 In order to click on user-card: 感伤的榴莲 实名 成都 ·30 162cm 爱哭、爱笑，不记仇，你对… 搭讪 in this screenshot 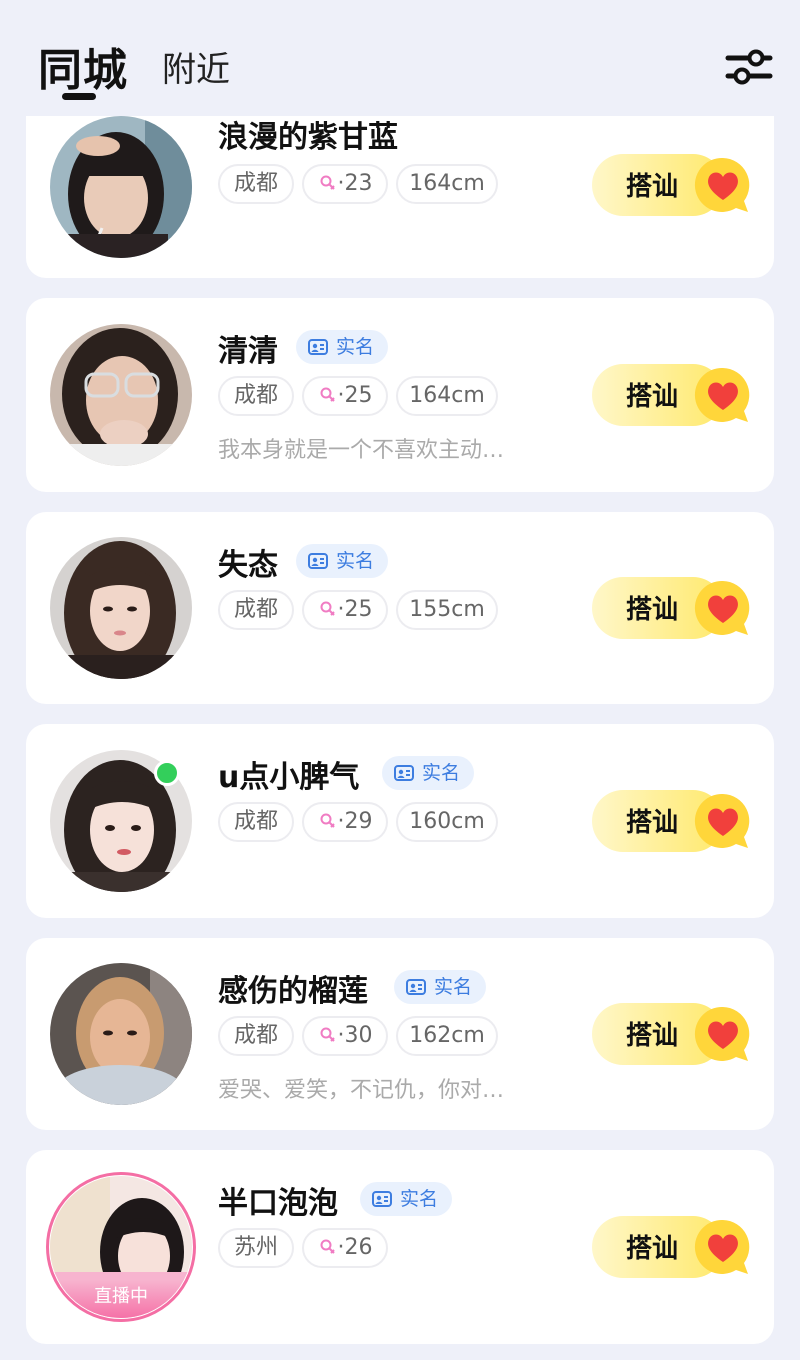, I will do `click(400, 1034)`.